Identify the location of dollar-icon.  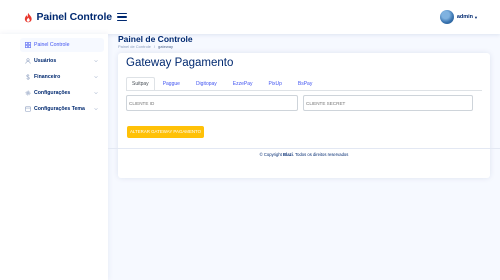
(28, 77).